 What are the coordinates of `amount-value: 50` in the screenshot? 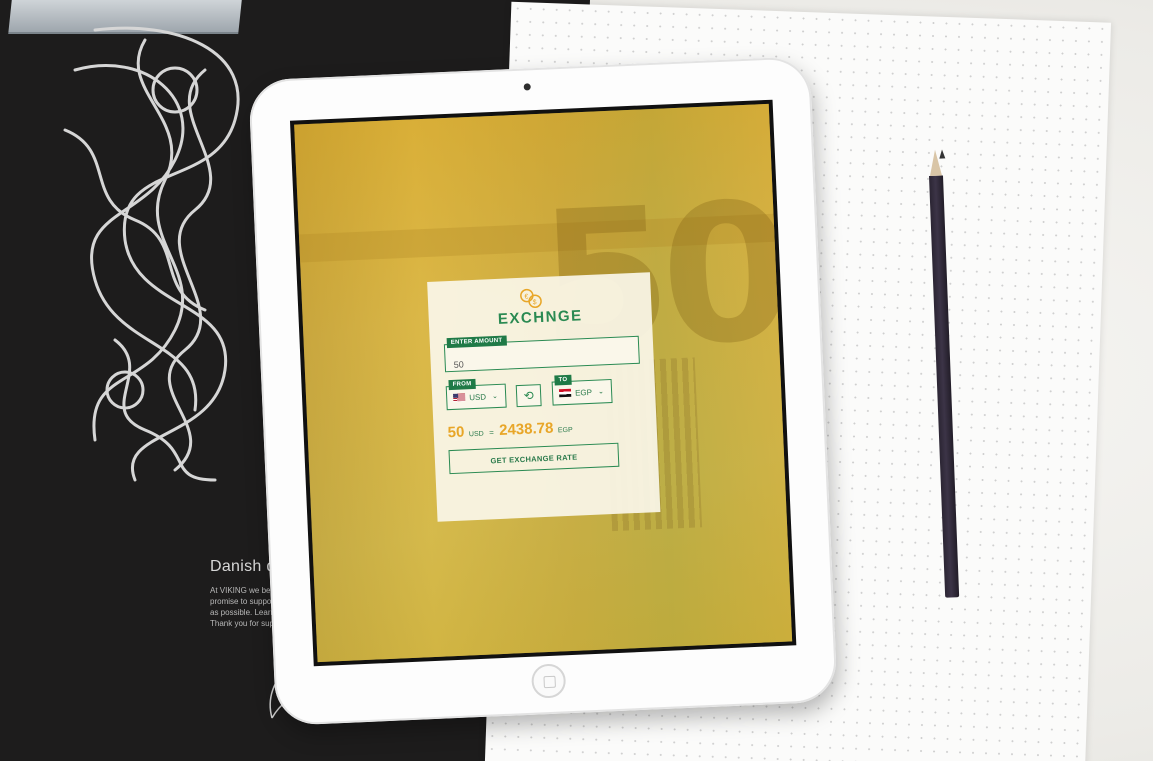 It's located at (459, 364).